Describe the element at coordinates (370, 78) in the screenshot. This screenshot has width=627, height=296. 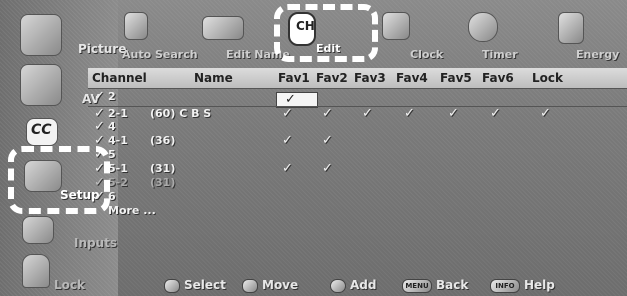
I see `column-header: Fav3` at that location.